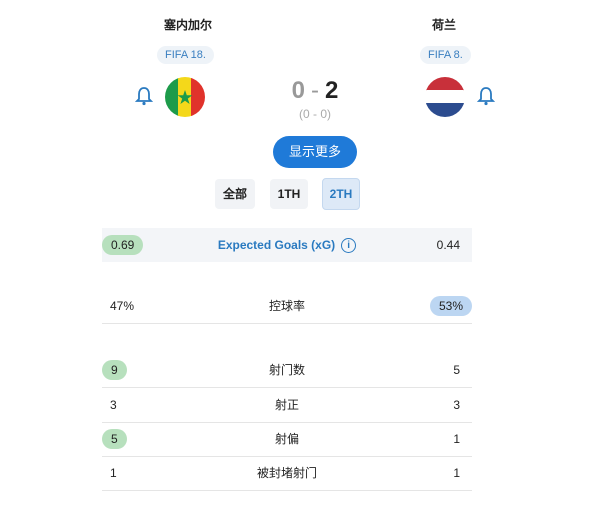 The height and width of the screenshot is (510, 600). I want to click on senegal-flag-icon, so click(185, 97).